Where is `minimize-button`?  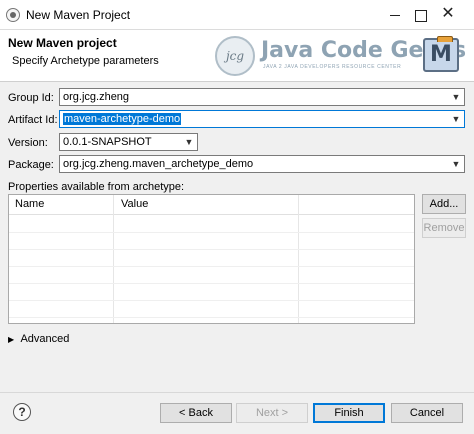 minimize-button is located at coordinates (395, 15).